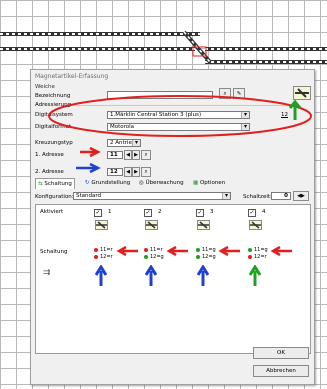 The image size is (327, 389). What do you see at coordinates (49, 172) in the screenshot?
I see `adresse2-label: 2. Adresse` at bounding box center [49, 172].